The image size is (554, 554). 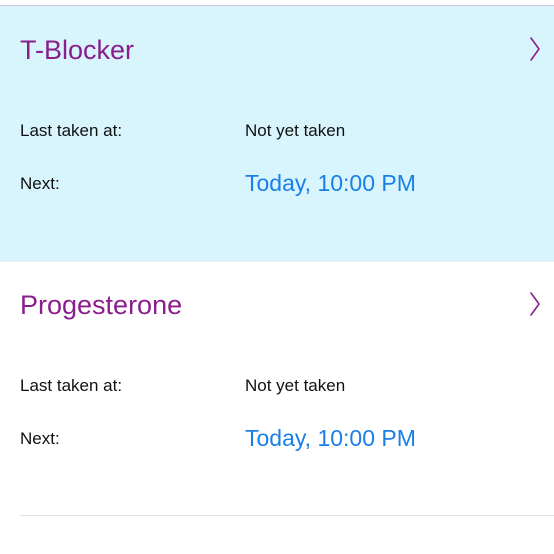 I want to click on medication-name: T-Blocker, so click(x=77, y=50).